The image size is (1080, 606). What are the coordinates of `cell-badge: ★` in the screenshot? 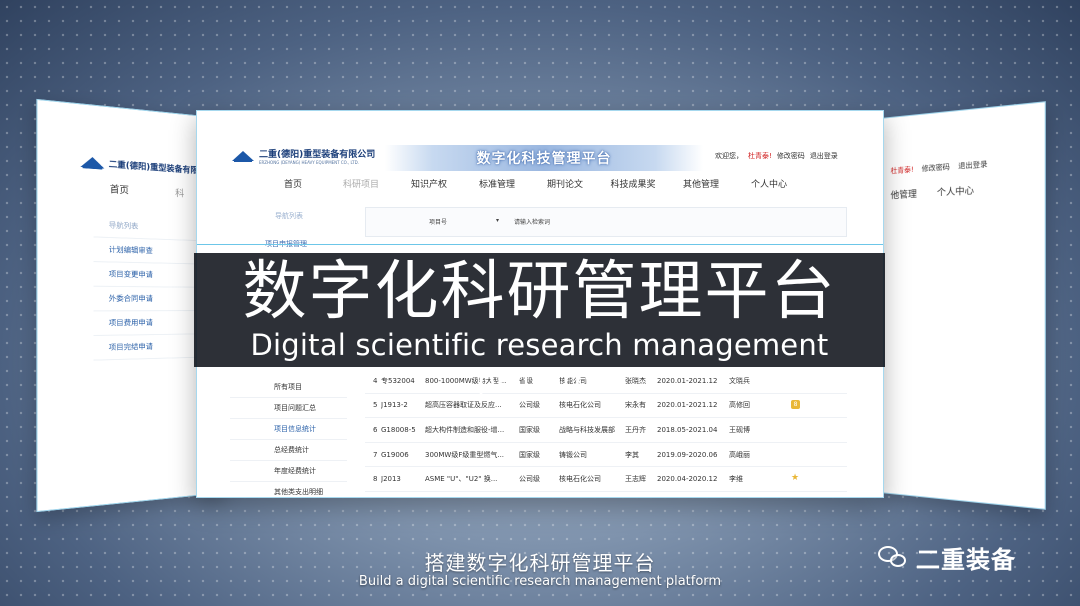 It's located at (801, 479).